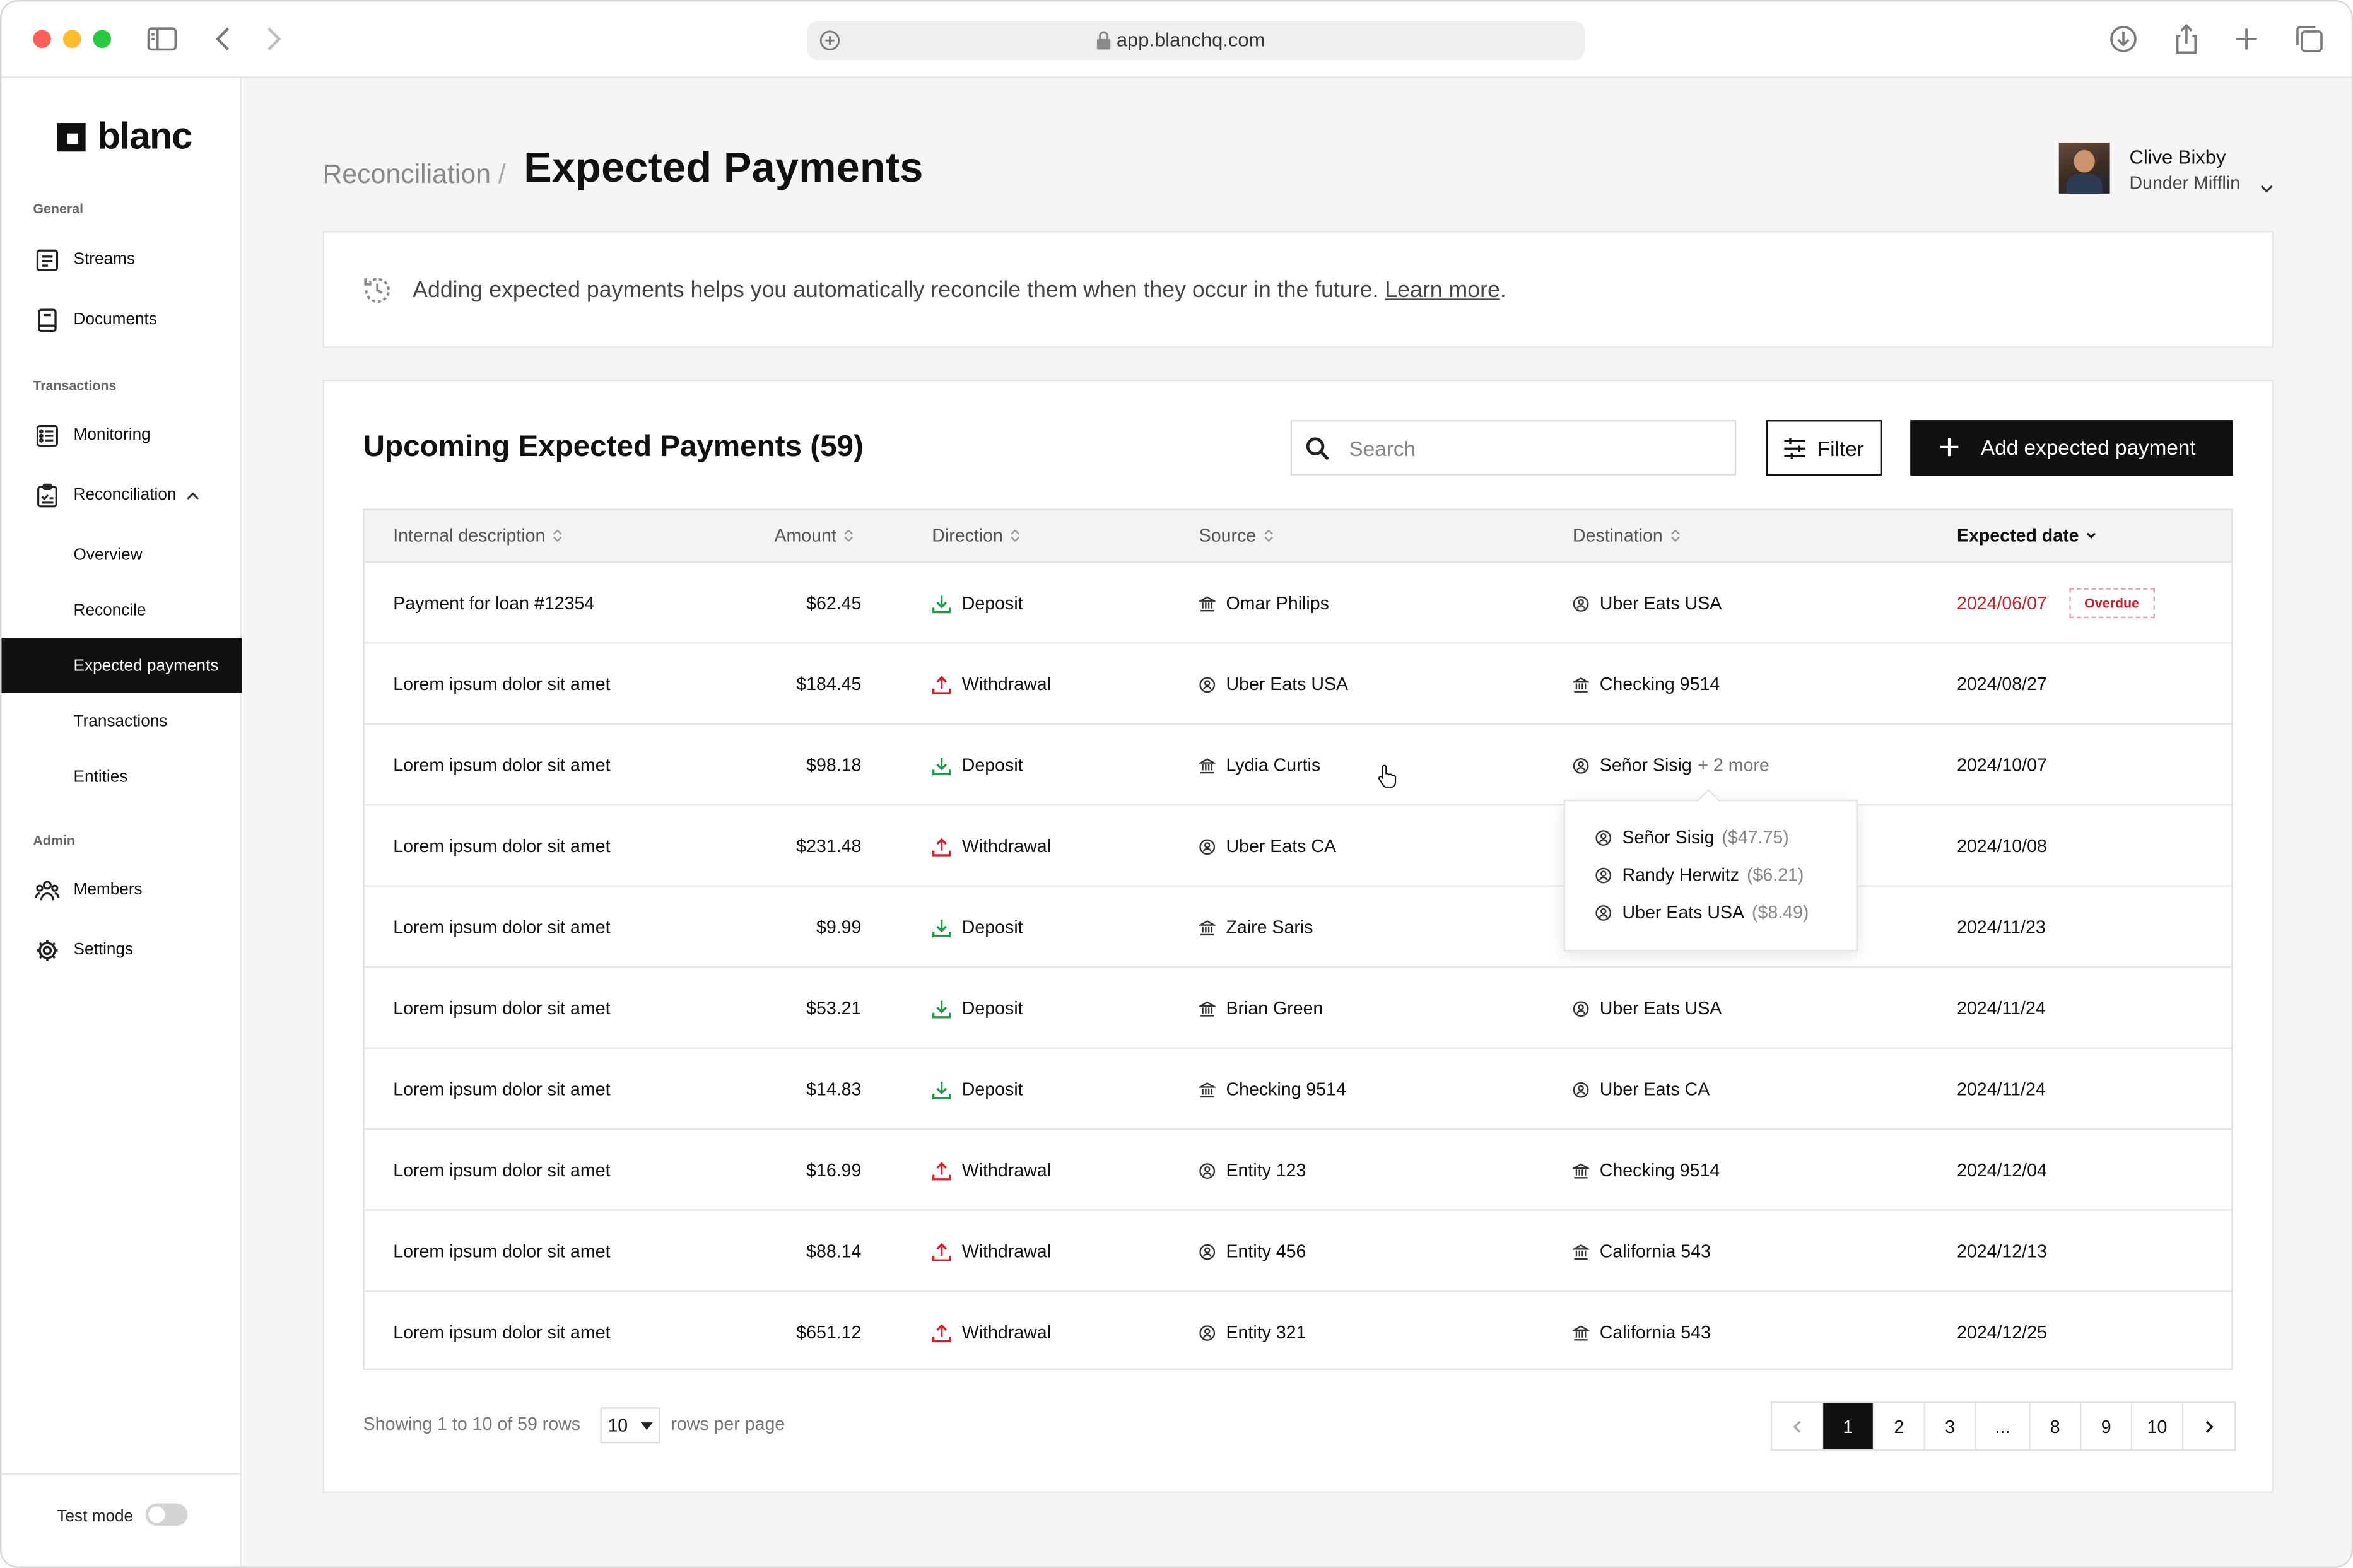 This screenshot has height=1568, width=2353. Describe the element at coordinates (1645, 1170) in the screenshot. I see `cell-destination: Checking 9514` at that location.